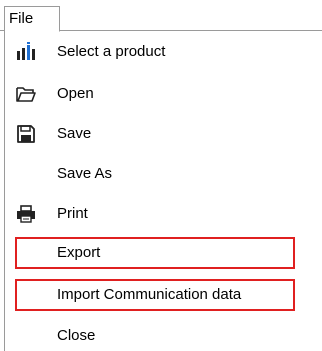 The image size is (322, 351). I want to click on menu-item-save-as: Save As, so click(155, 174).